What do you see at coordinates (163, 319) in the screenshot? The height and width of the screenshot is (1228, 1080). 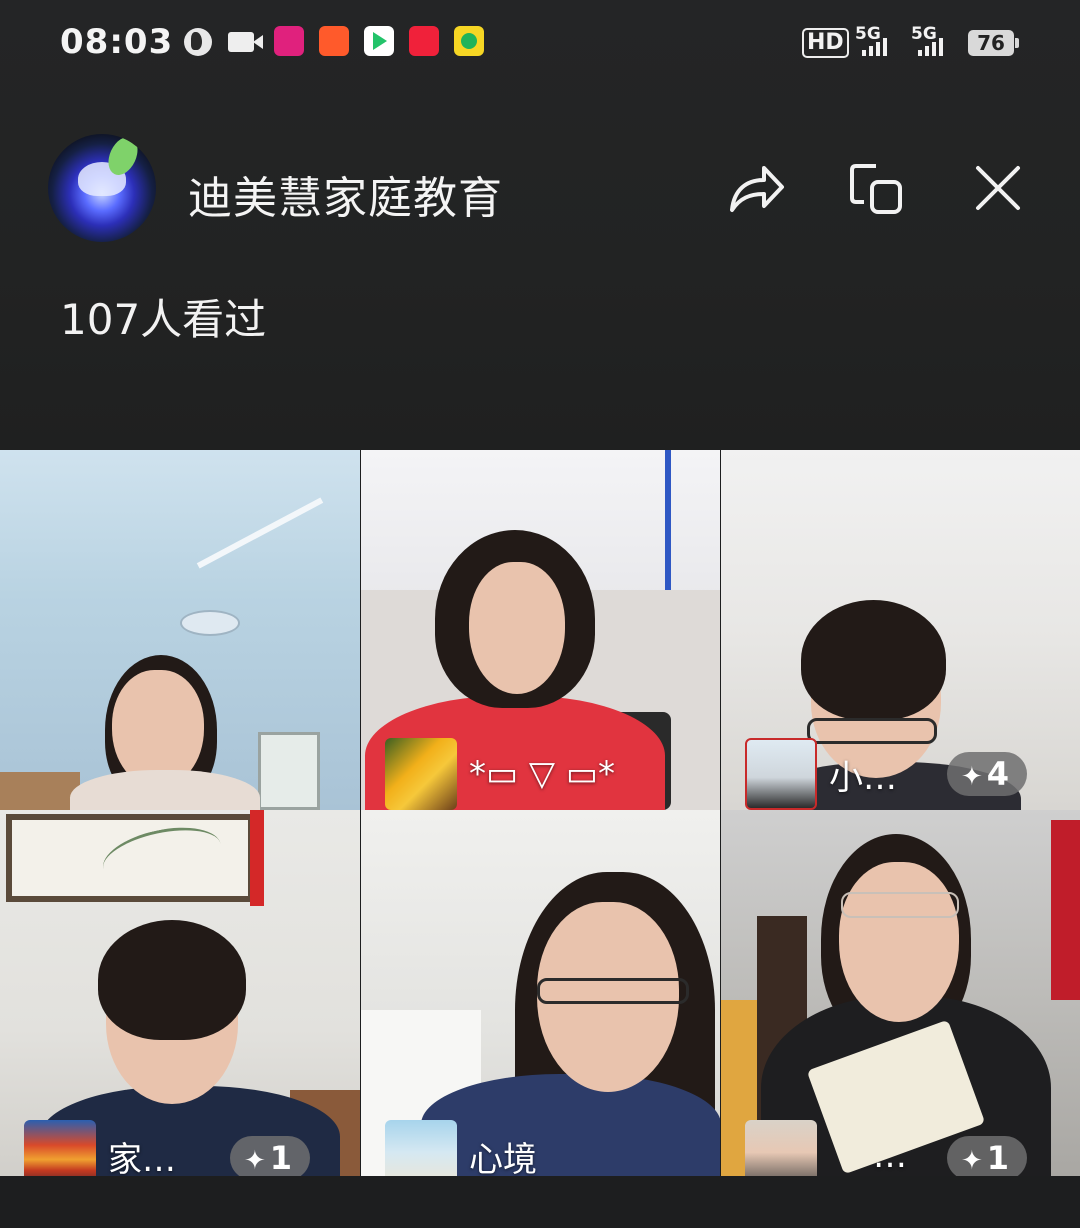 I see `viewer-count: 107人看过` at bounding box center [163, 319].